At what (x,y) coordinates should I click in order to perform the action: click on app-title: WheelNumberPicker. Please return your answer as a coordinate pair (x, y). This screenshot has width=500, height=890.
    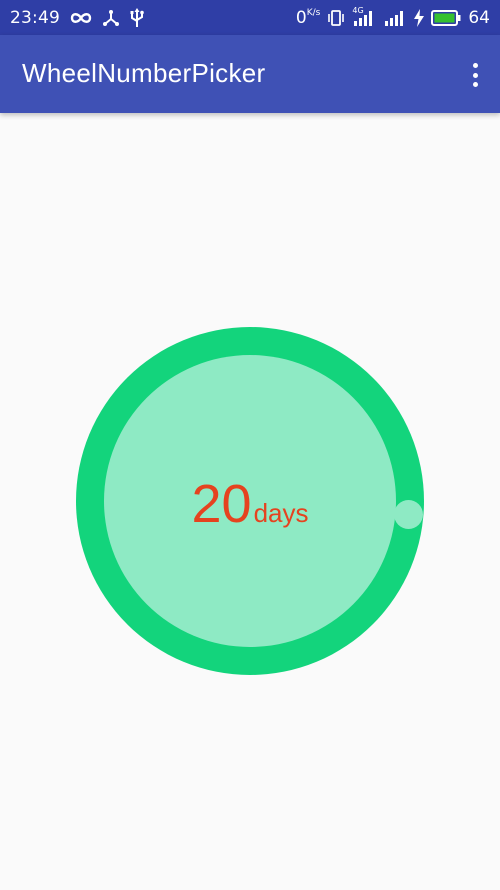
    Looking at the image, I should click on (144, 73).